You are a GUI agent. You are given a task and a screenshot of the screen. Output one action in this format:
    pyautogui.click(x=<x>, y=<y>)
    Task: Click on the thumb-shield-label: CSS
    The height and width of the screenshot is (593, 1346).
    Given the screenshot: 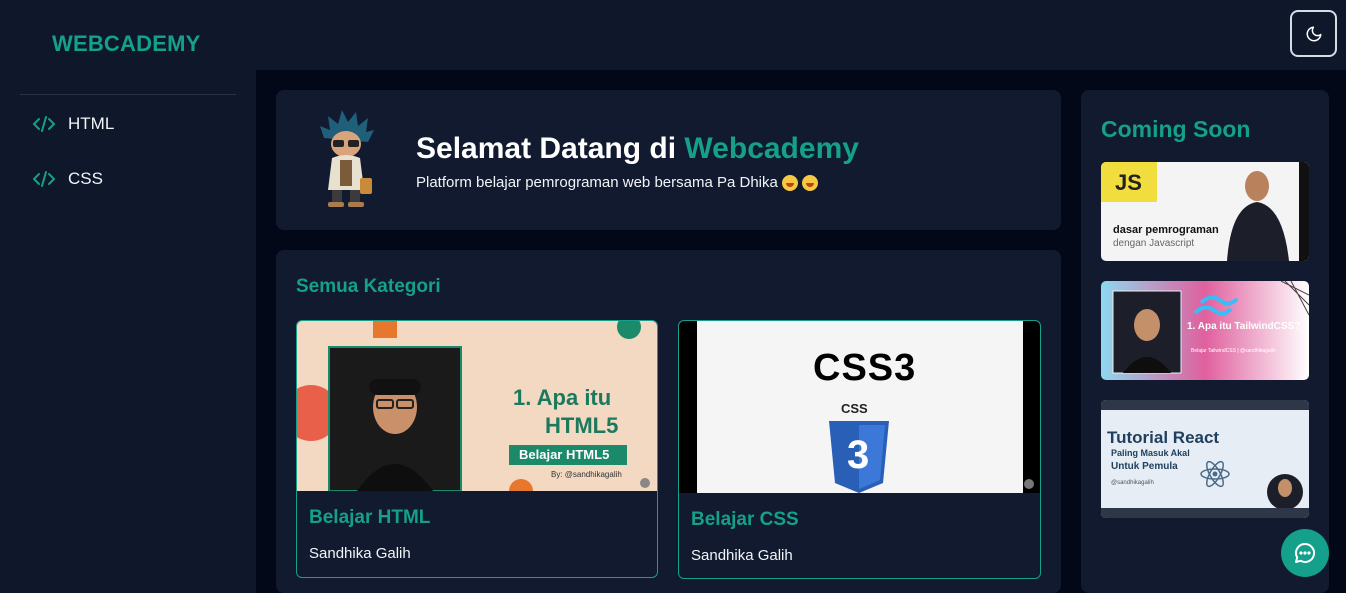 What is the action you would take?
    pyautogui.click(x=854, y=408)
    